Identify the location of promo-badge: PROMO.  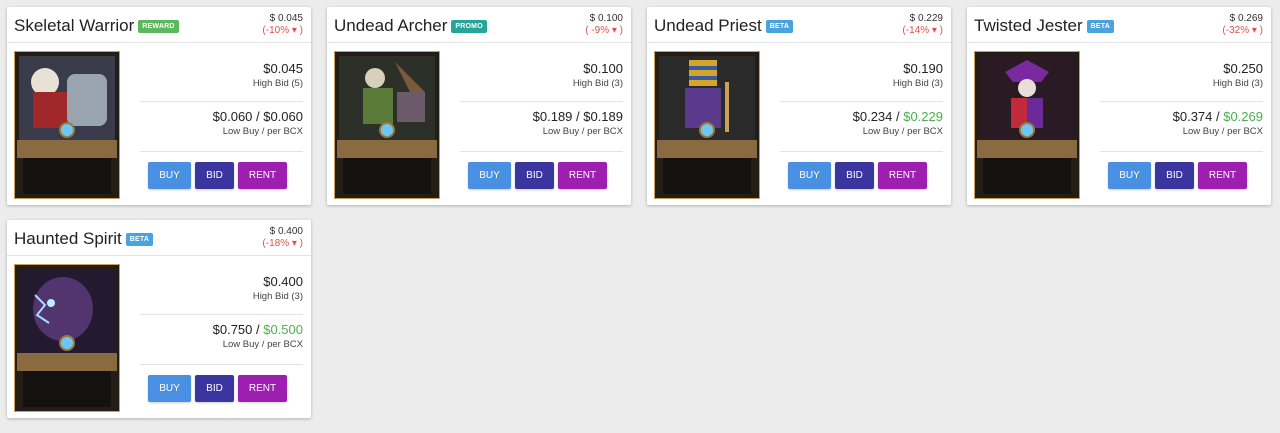
(469, 26).